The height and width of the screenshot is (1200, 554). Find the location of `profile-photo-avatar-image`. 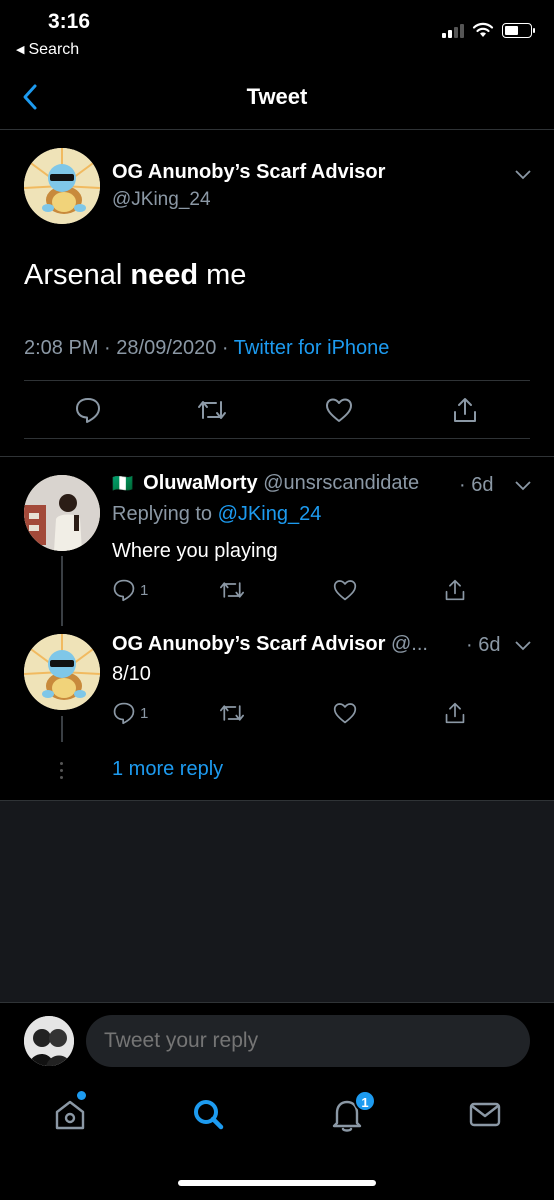

profile-photo-avatar-image is located at coordinates (49, 1041).